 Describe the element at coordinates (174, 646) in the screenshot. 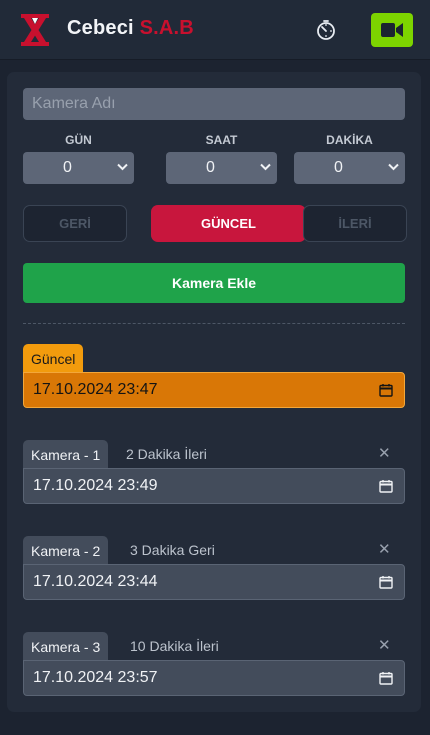

I see `camera-offset-label: 10 Dakika İleri` at that location.